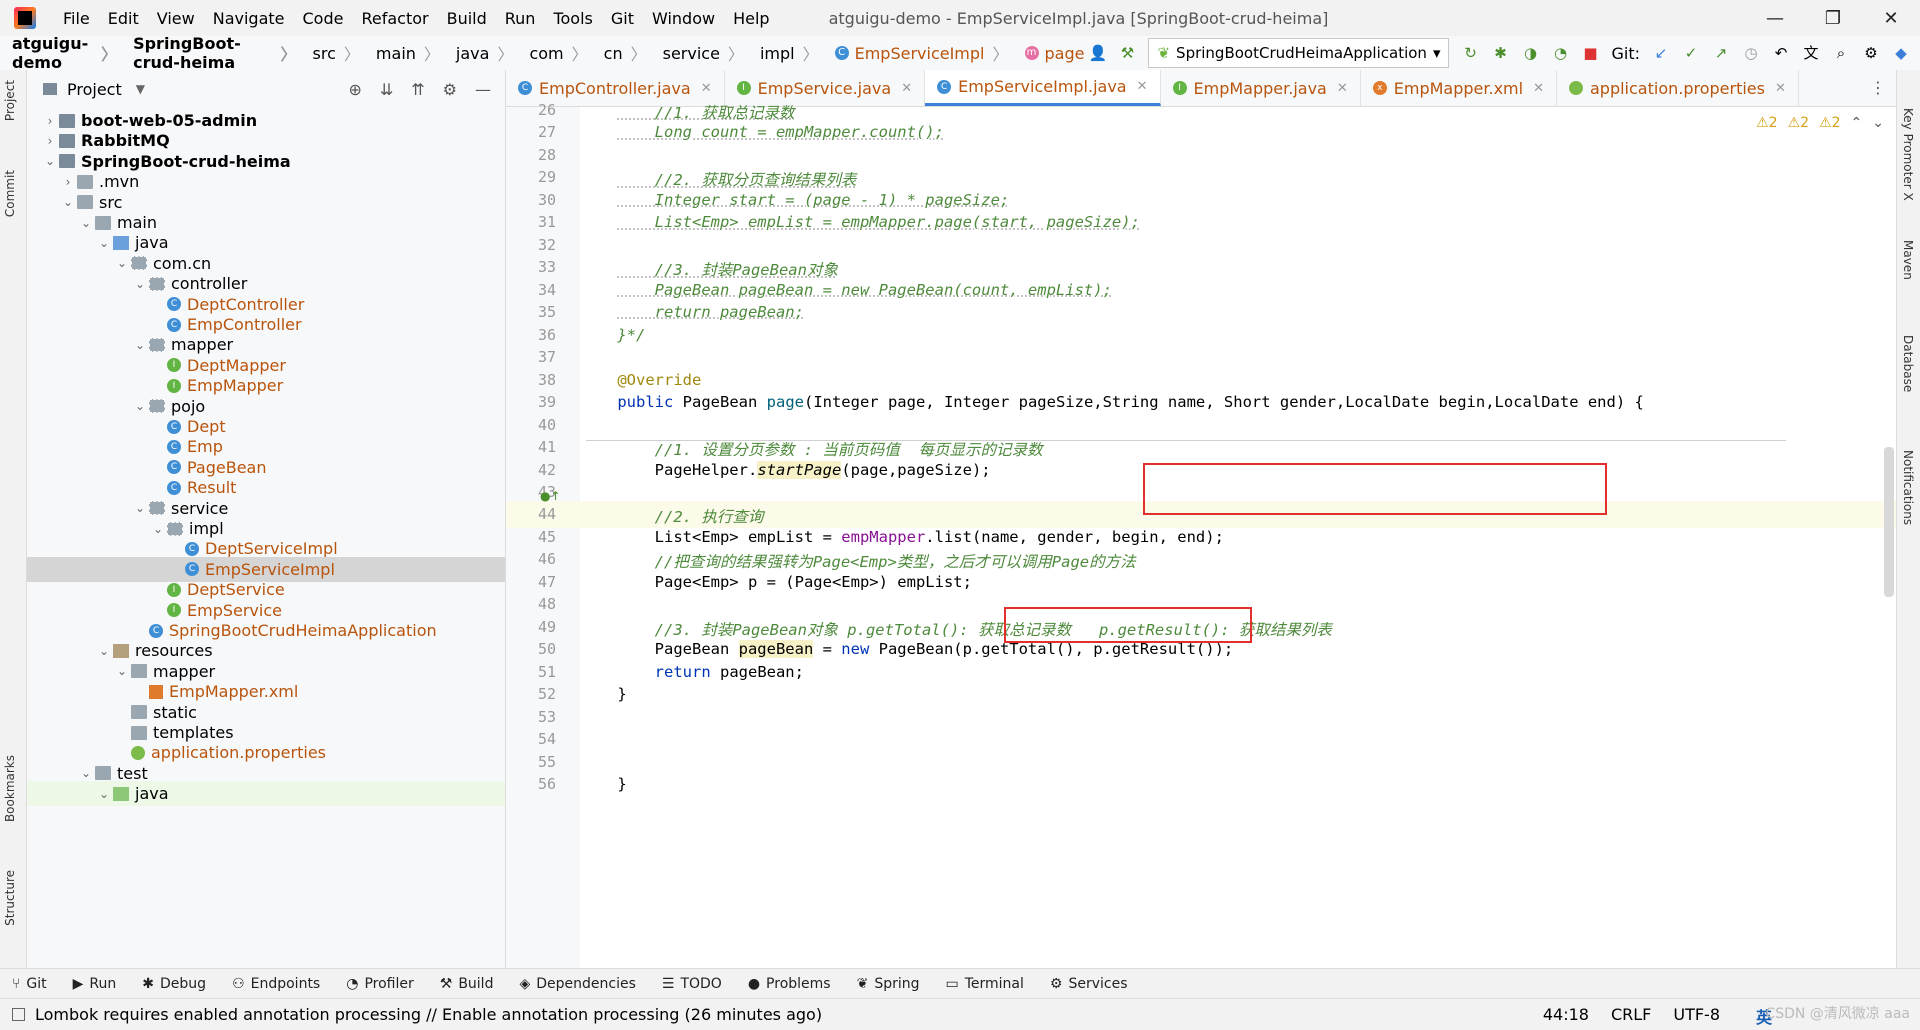 The image size is (1920, 1030). I want to click on debug-icon: ✱, so click(1500, 53).